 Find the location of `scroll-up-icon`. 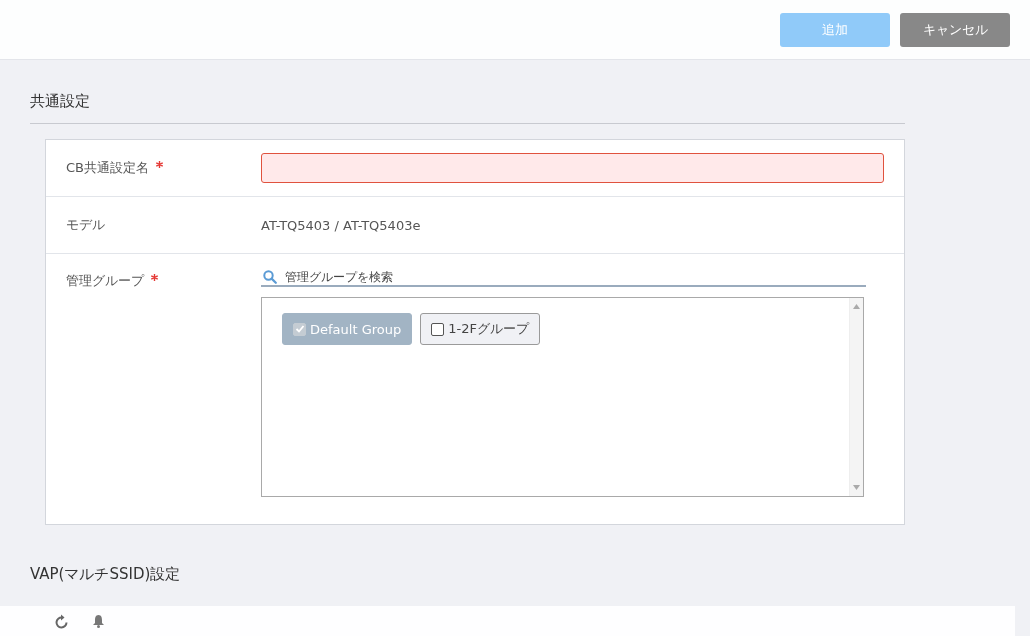

scroll-up-icon is located at coordinates (856, 306).